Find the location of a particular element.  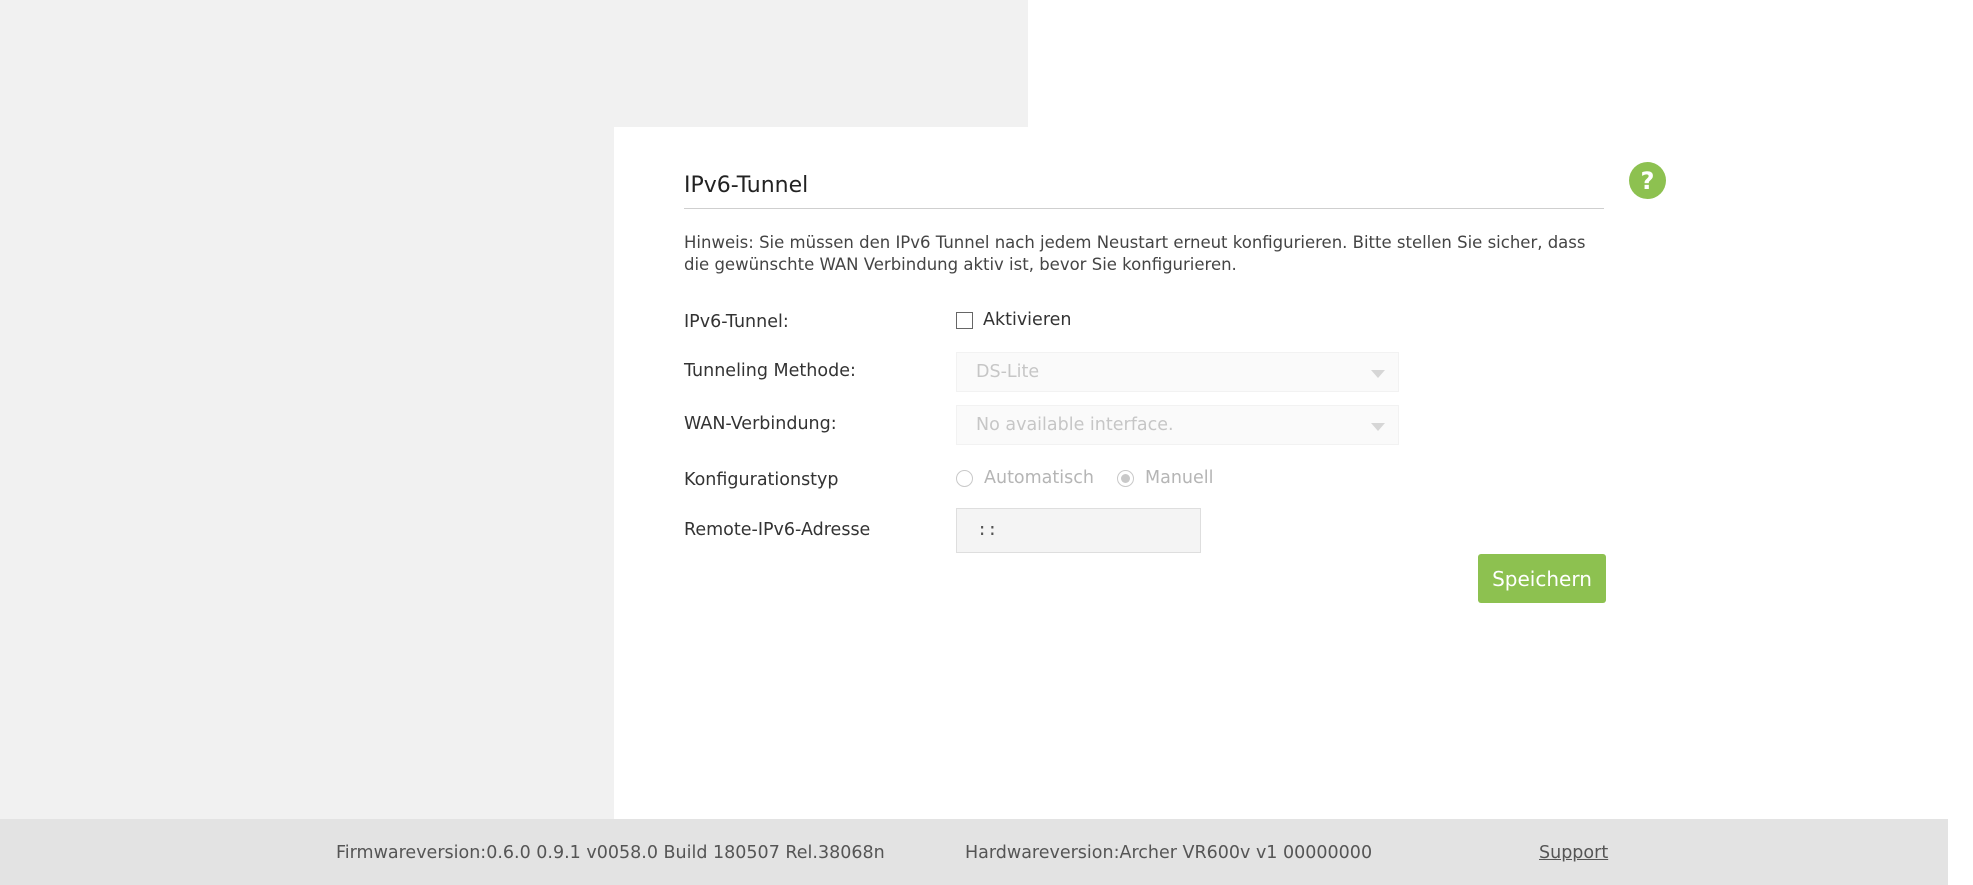

remote-address-label: Remote-IPv6-Adresse is located at coordinates (777, 530).